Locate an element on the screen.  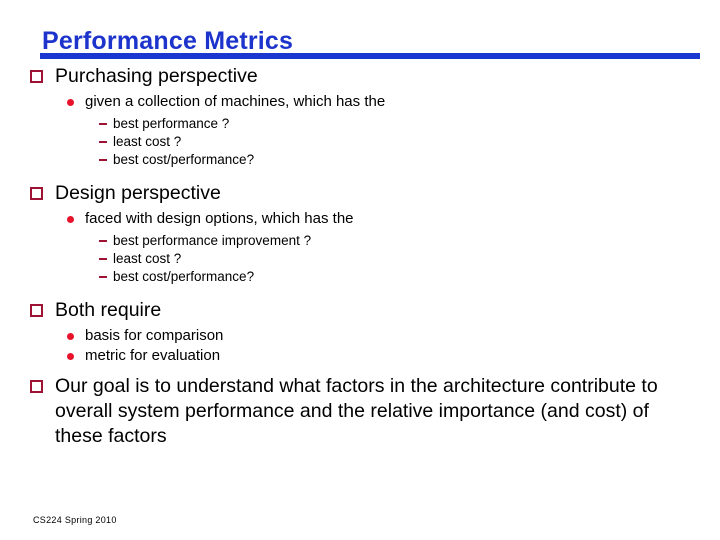
level2-bullet-item: faced with design options, which has the is located at coordinates (360, 219).